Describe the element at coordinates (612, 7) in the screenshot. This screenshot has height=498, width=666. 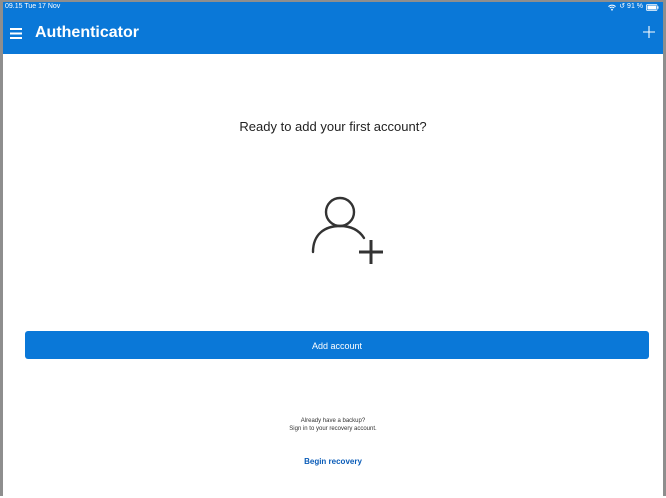
I see `wifi-icon` at that location.